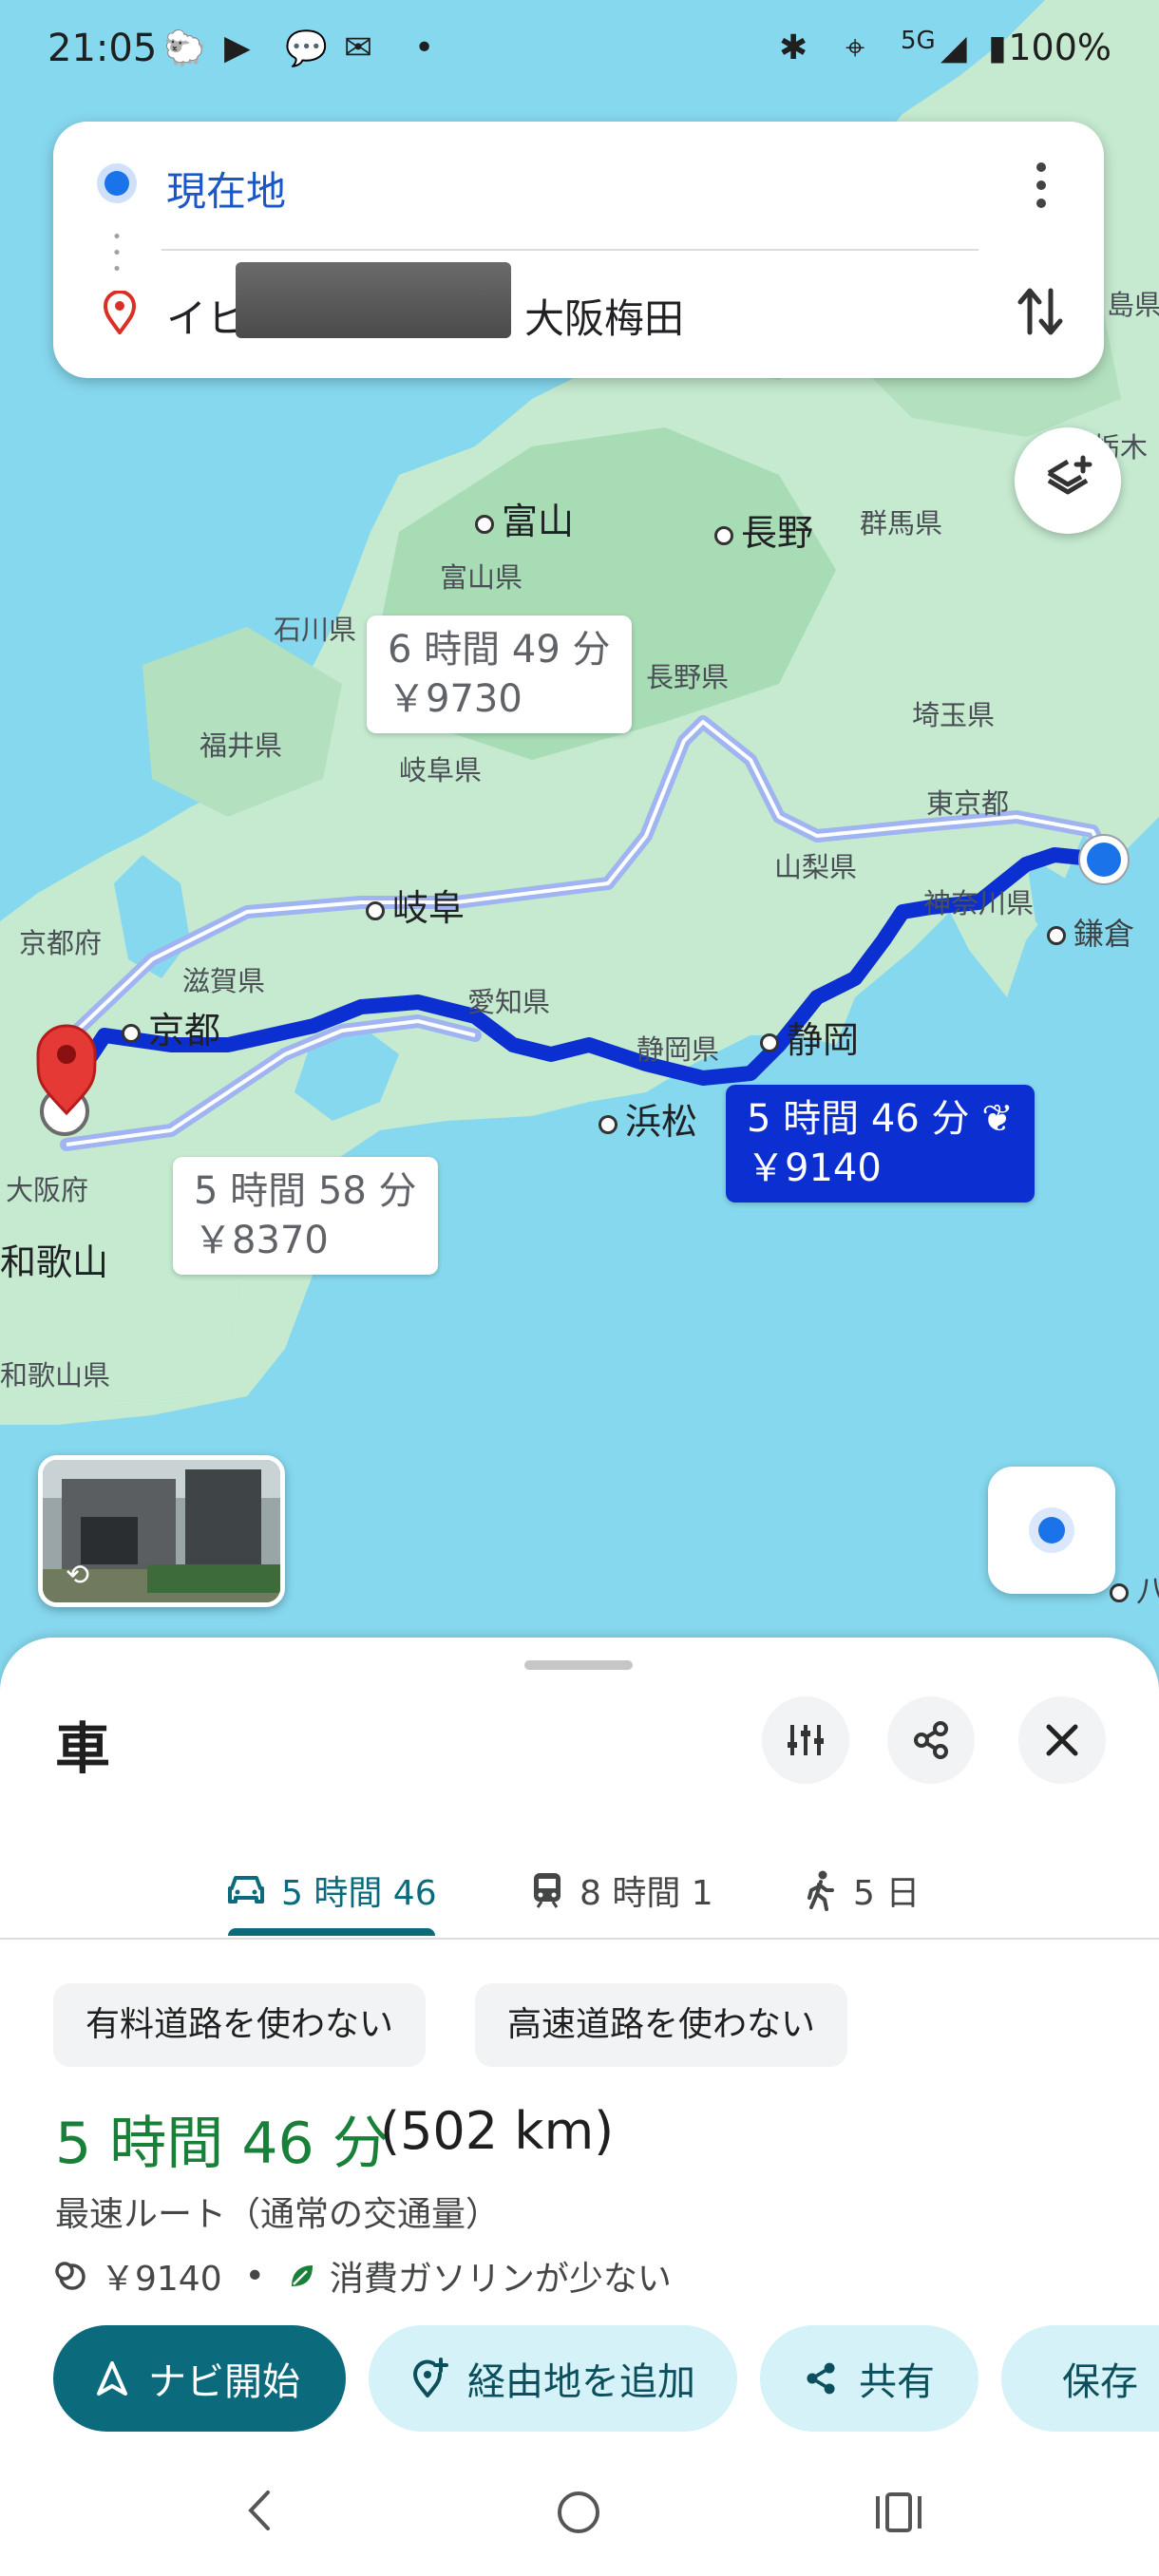 The width and height of the screenshot is (1159, 2576). I want to click on eco-label: 消費ガソリンが少ない, so click(500, 2279).